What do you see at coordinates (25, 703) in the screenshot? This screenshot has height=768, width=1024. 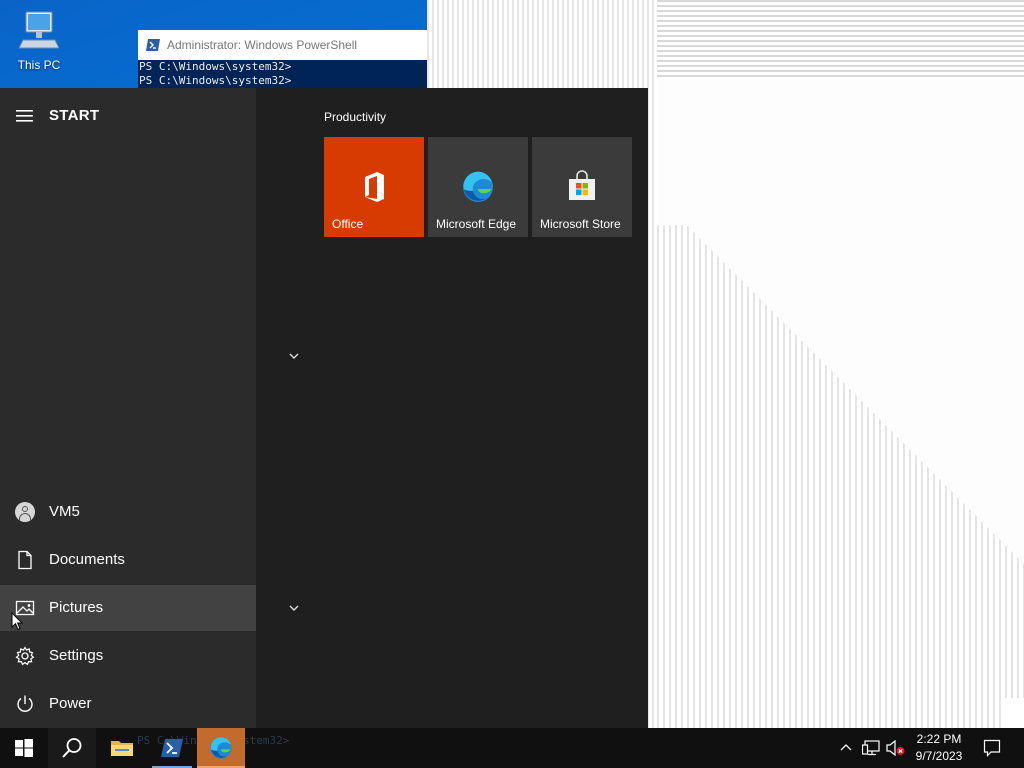 I see `power-icon` at bounding box center [25, 703].